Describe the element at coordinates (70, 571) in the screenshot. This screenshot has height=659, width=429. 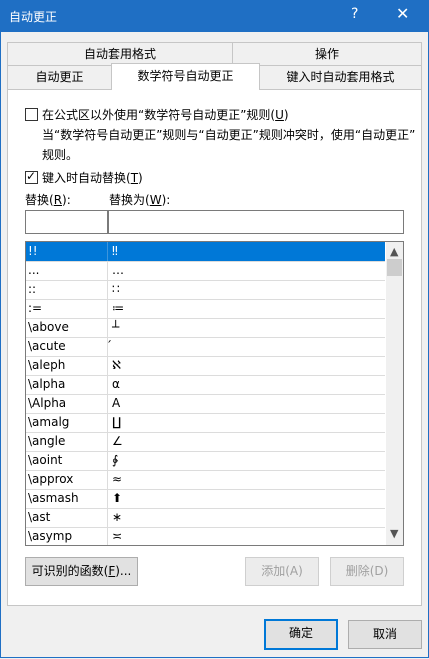
I see `functions-btn-text: 可识别的函数(` at that location.